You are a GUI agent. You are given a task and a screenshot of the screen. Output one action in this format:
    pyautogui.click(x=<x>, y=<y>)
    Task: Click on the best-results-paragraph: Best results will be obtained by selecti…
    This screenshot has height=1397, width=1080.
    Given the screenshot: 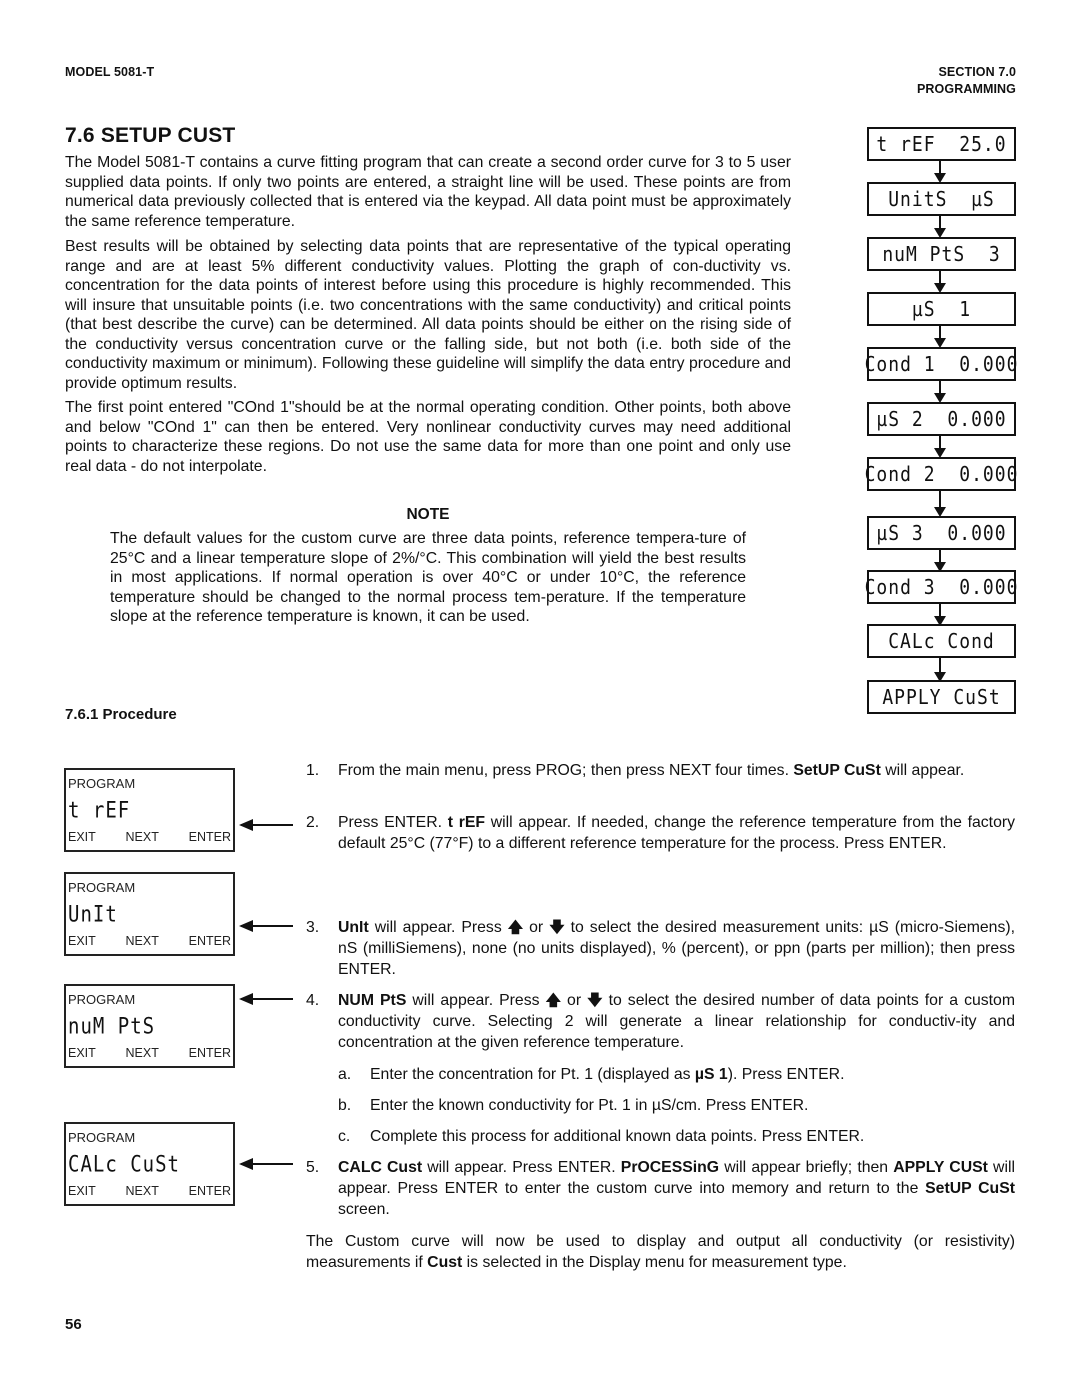 What is the action you would take?
    pyautogui.click(x=428, y=315)
    